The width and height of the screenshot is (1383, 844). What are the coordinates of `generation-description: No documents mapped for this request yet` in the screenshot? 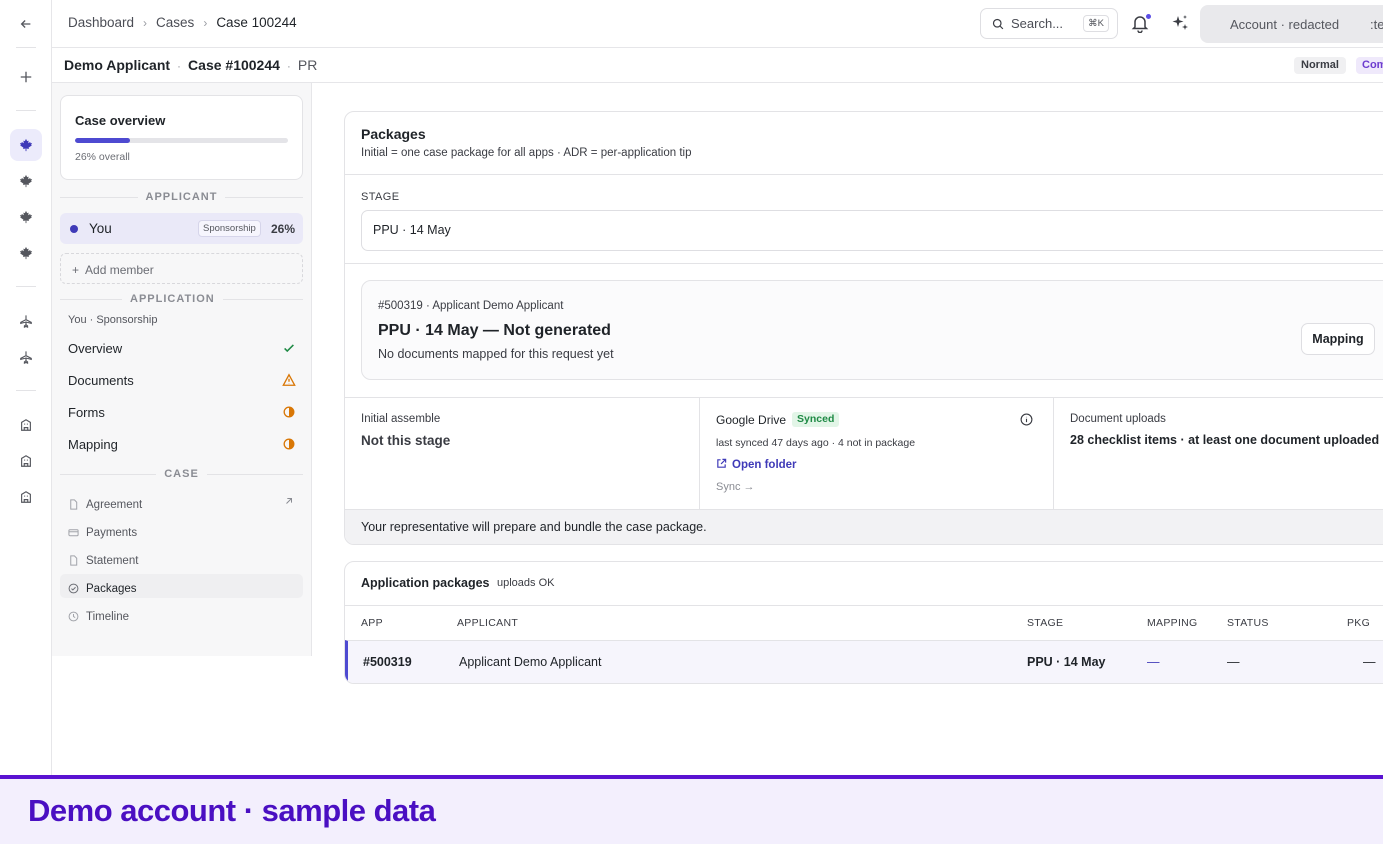 It's located at (496, 354).